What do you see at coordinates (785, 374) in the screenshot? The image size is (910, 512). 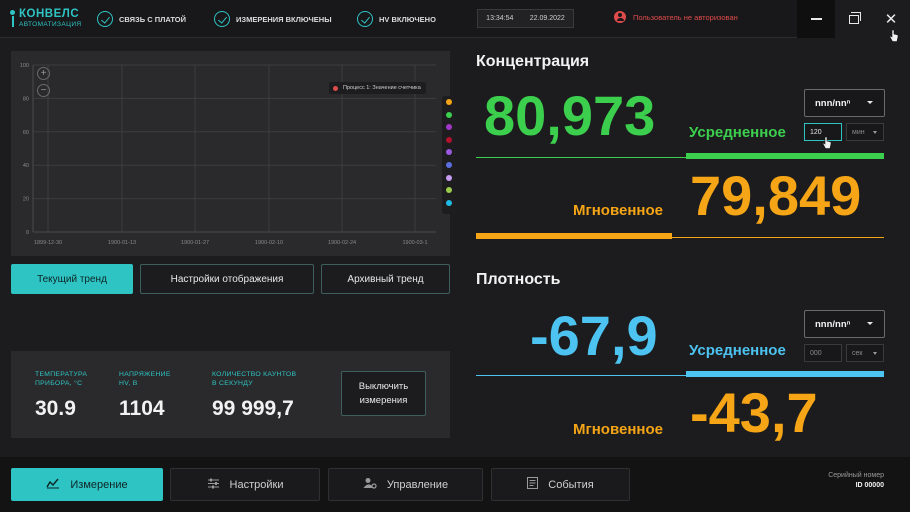 I see `density-avg-bar` at bounding box center [785, 374].